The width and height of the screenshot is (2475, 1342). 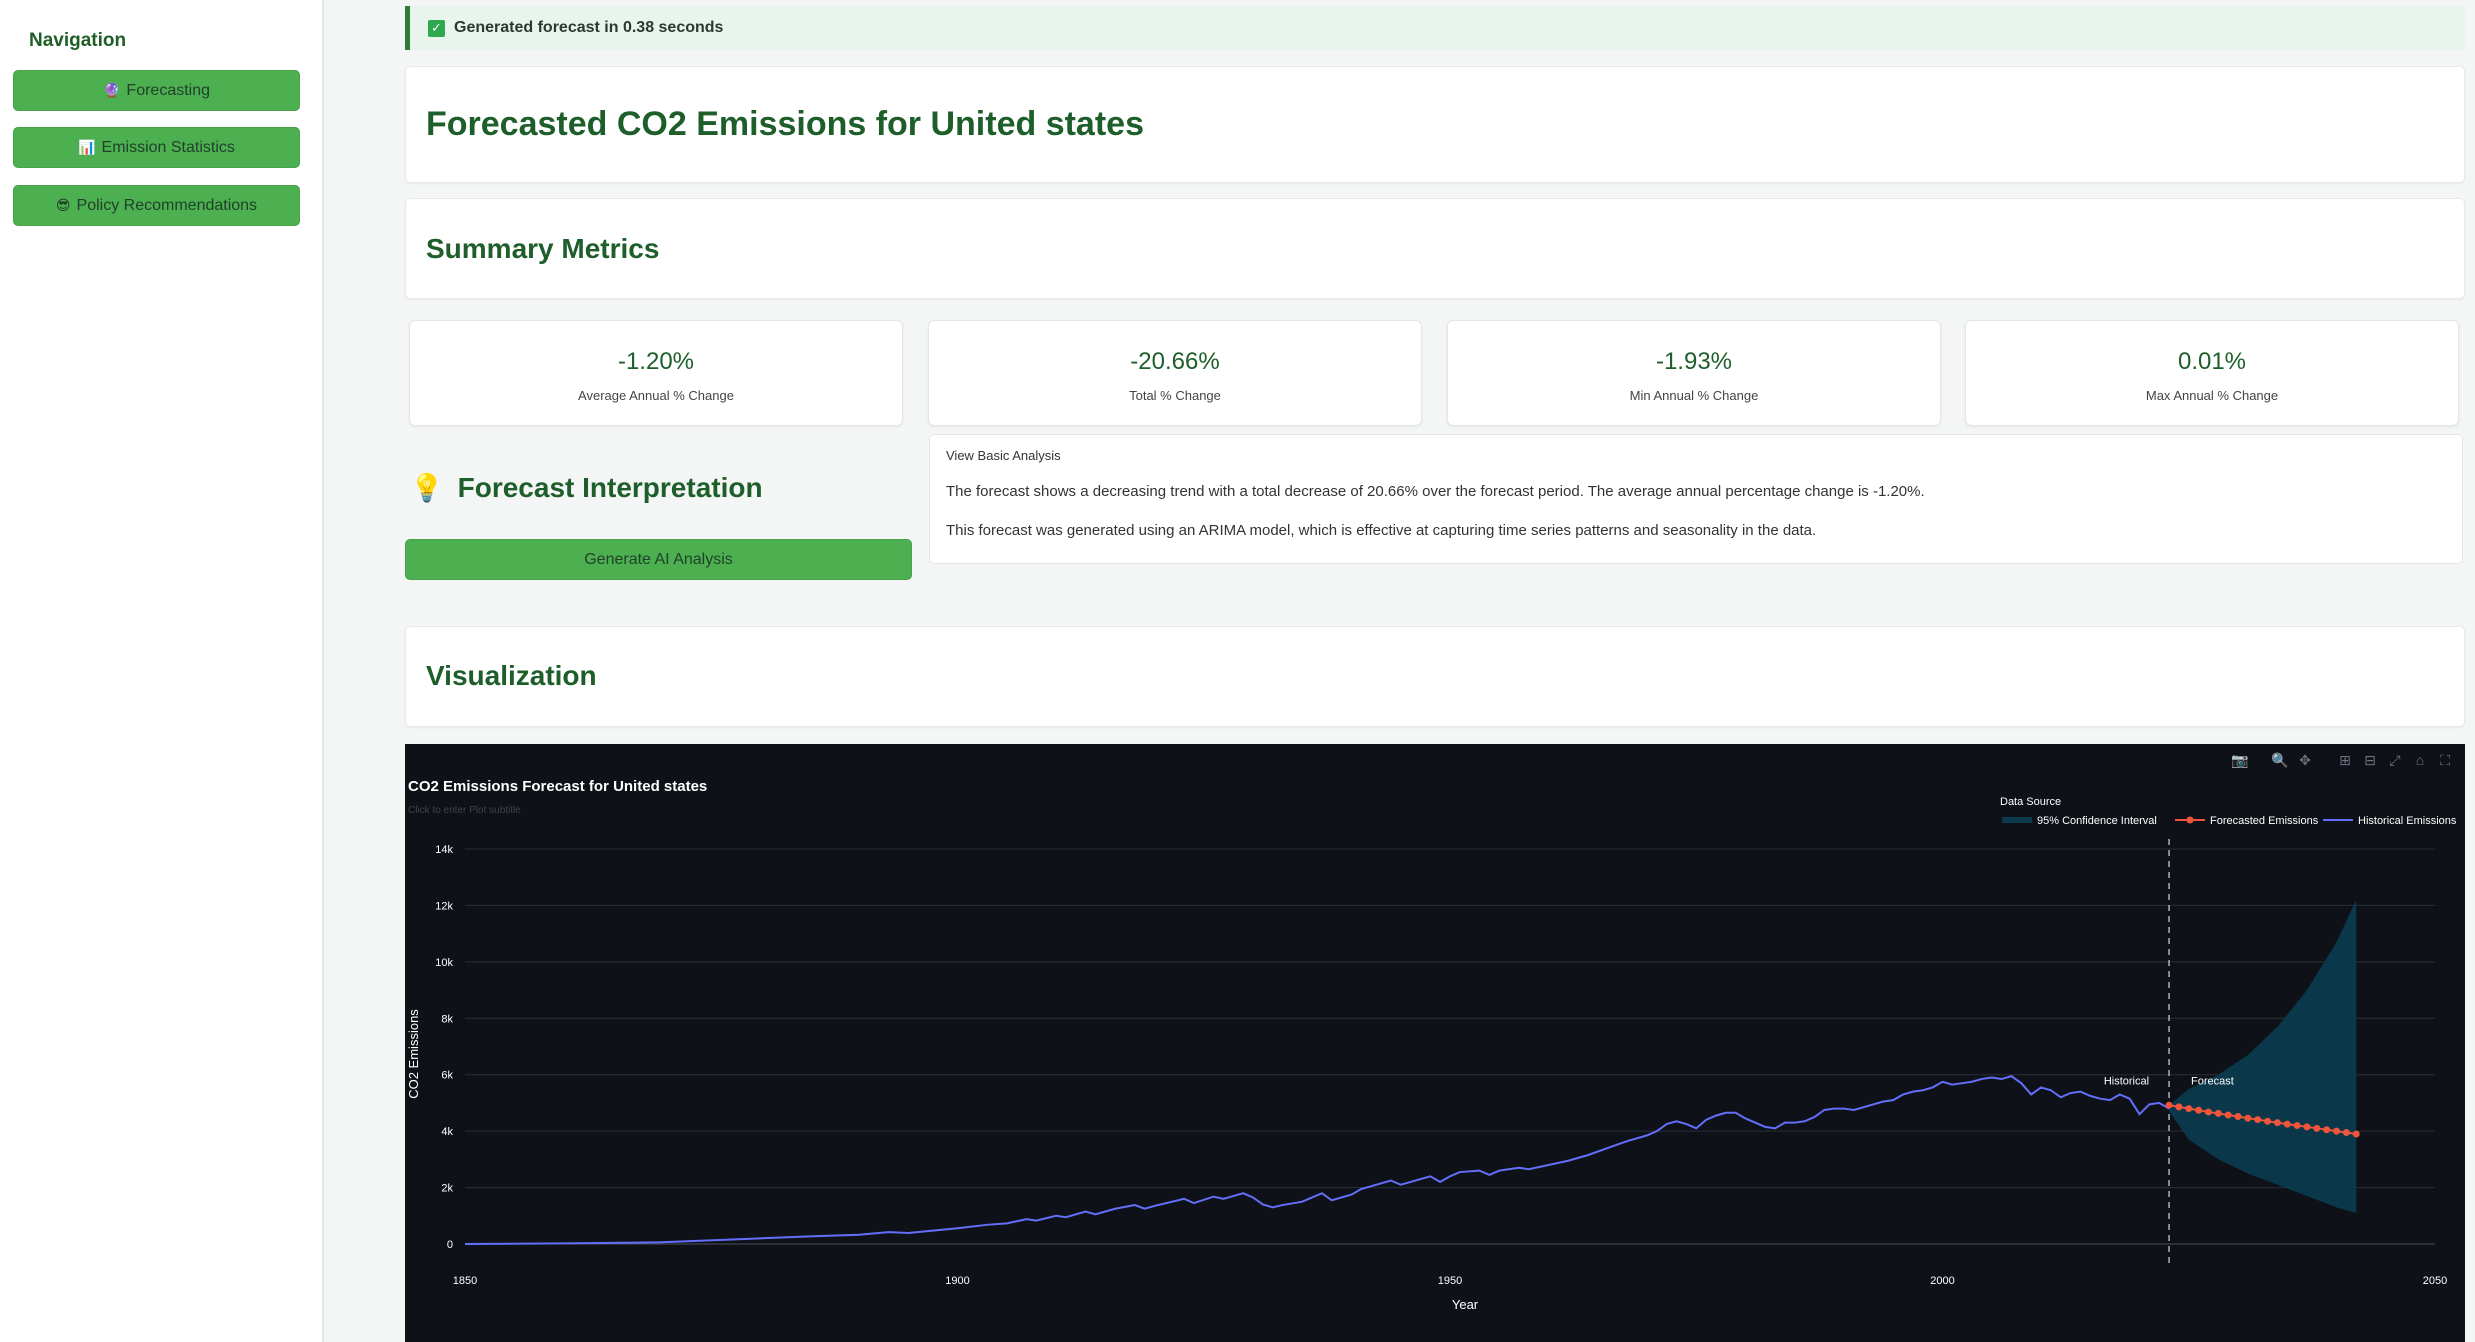 I want to click on x-axis-label: Year, so click(x=1465, y=1304).